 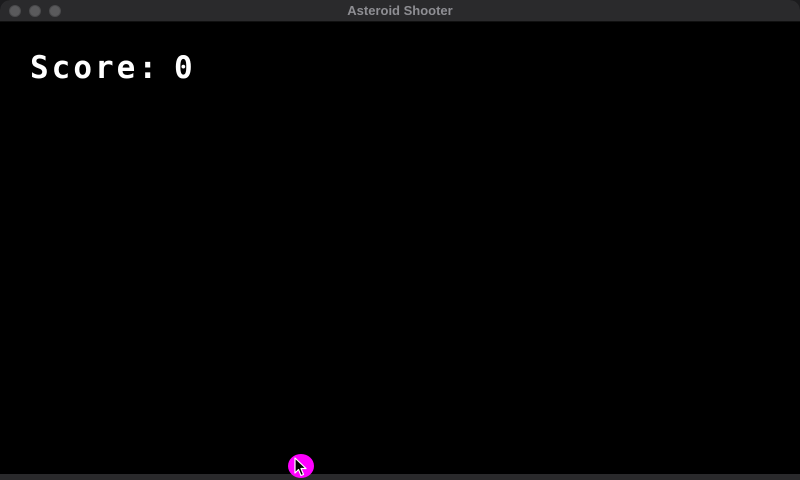 I want to click on score-display: Score: 0, so click(x=113, y=68).